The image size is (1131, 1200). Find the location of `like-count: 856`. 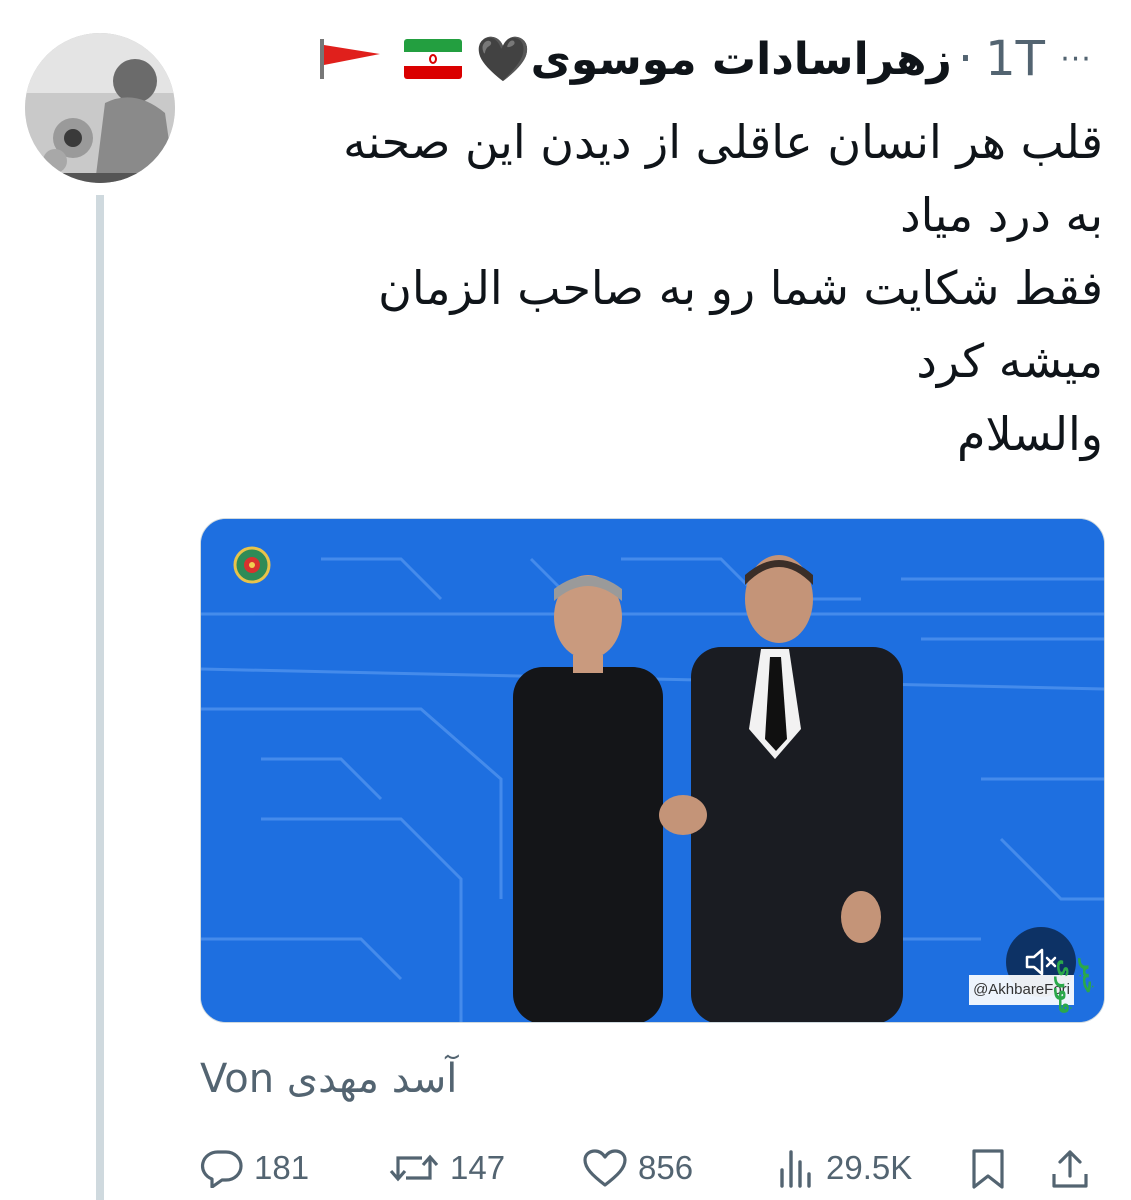

like-count: 856 is located at coordinates (666, 1167).